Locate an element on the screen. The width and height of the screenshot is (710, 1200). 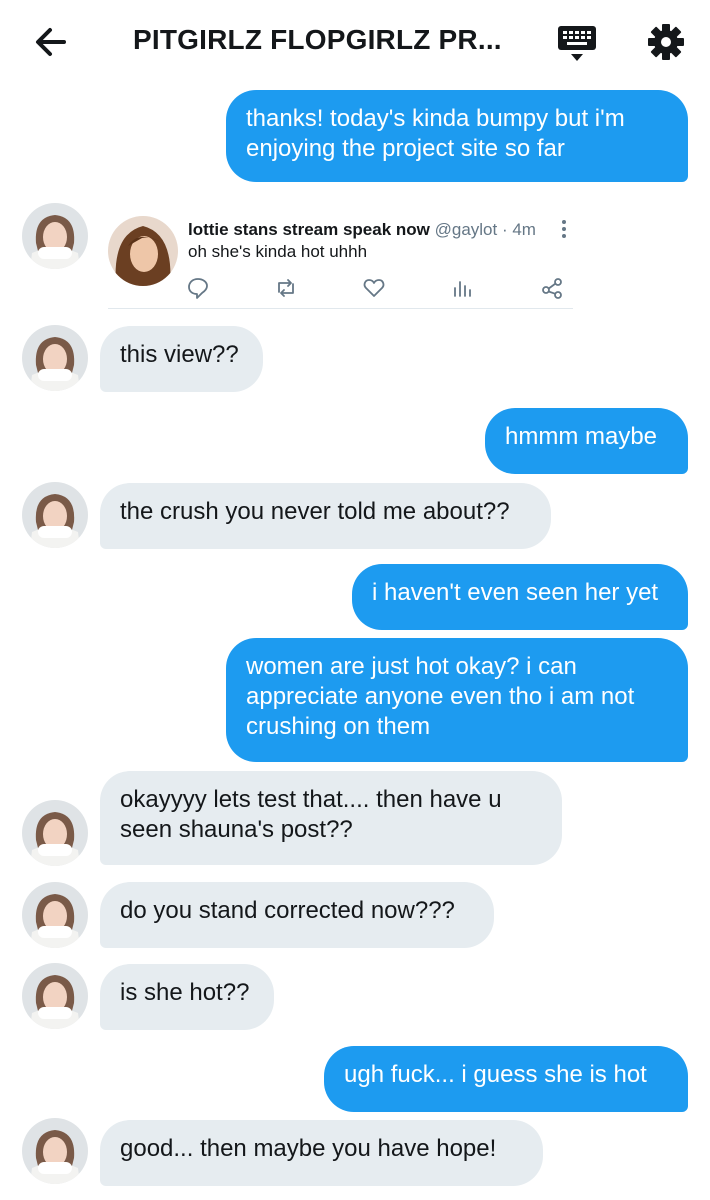
message-line: women are just hot okay? i can is located at coordinates (411, 666).